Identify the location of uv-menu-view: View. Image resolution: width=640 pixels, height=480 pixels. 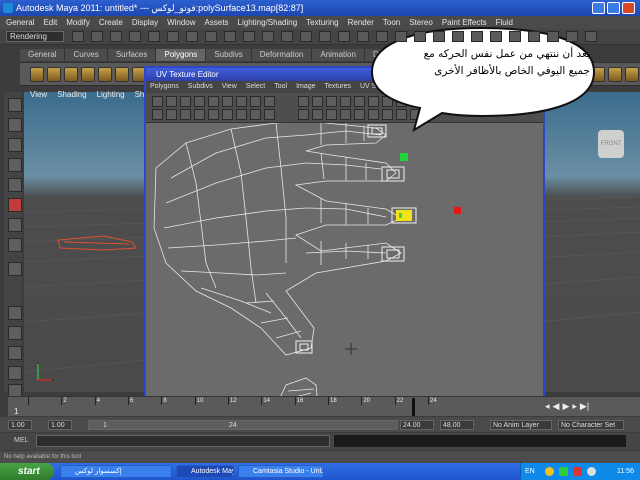
(229, 87).